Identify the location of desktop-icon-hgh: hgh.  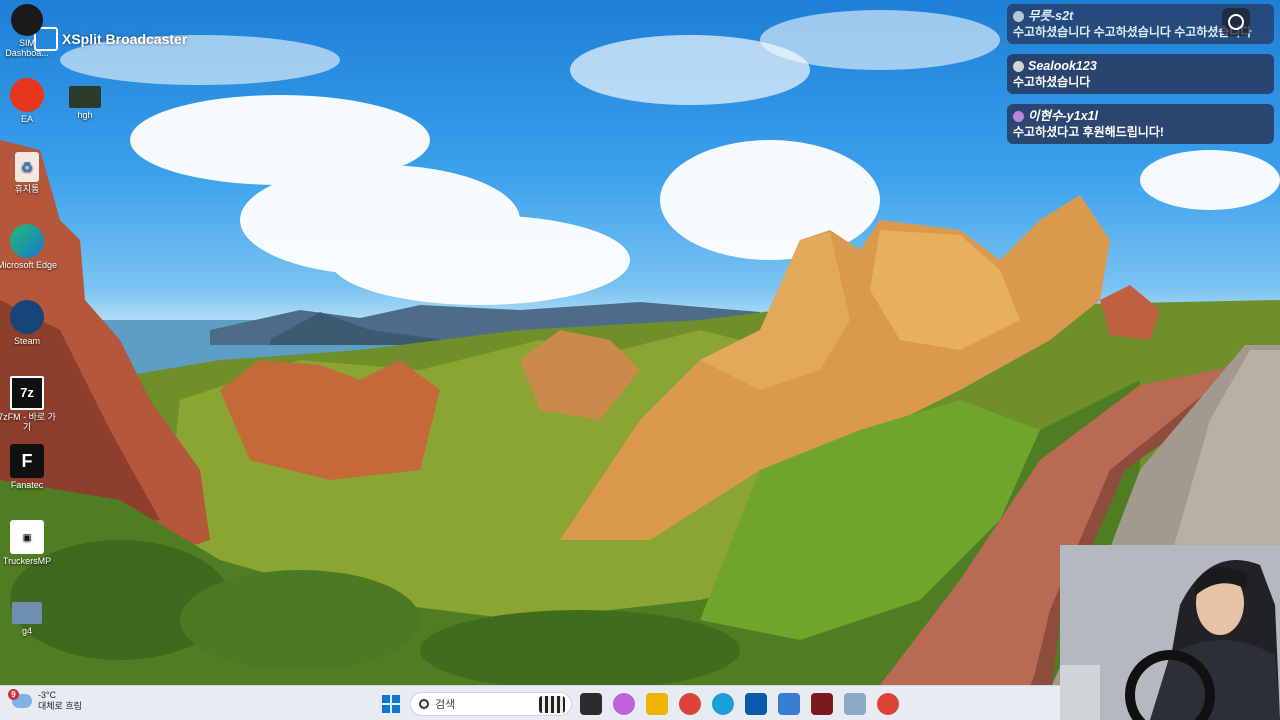
(85, 103).